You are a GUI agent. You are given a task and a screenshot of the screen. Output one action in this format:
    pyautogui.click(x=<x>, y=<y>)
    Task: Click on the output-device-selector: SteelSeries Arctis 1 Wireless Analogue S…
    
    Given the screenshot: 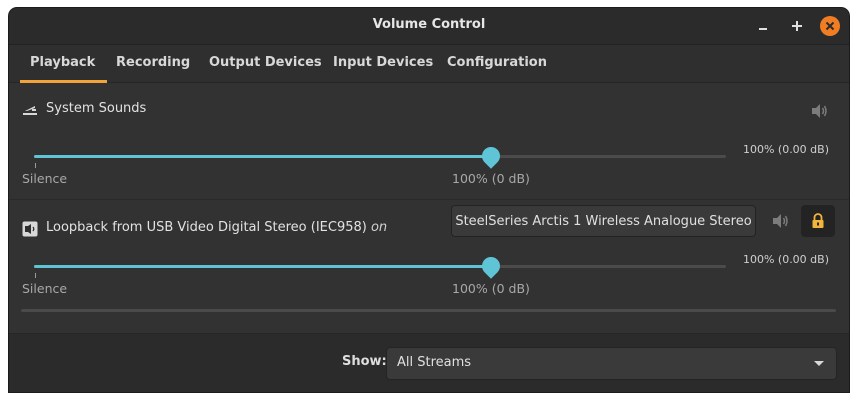 What is the action you would take?
    pyautogui.click(x=603, y=221)
    